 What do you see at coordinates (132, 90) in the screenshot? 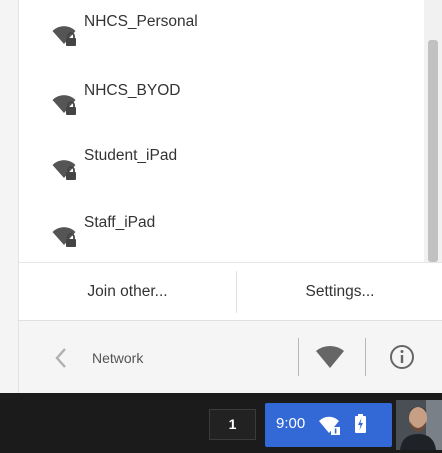
I see `network-name: NHCS_BYOD` at bounding box center [132, 90].